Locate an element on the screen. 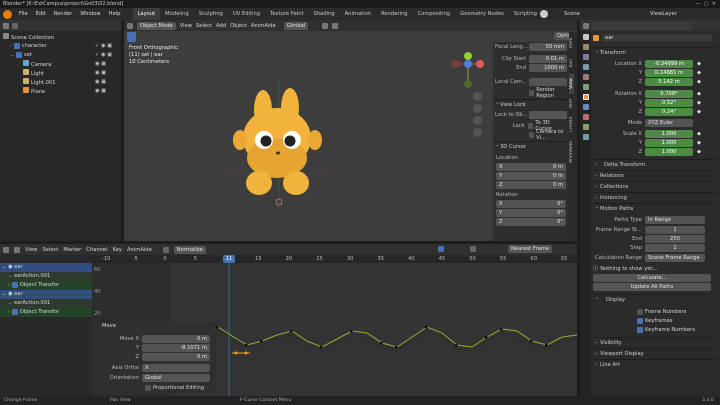  cursor-location-y: Y0 m is located at coordinates (531, 176).